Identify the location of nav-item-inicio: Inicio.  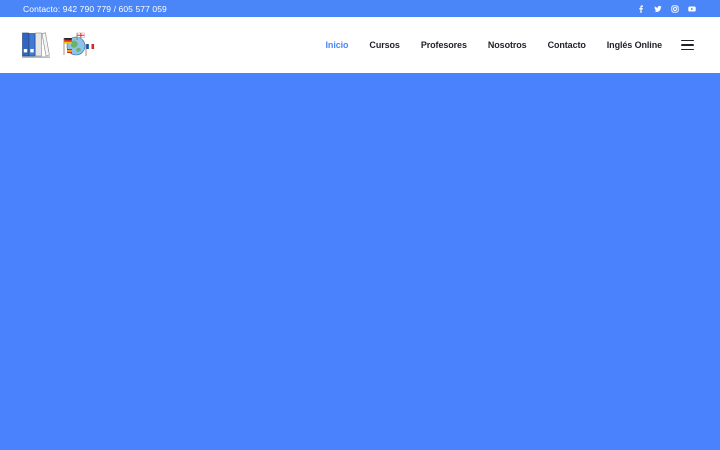
(337, 45).